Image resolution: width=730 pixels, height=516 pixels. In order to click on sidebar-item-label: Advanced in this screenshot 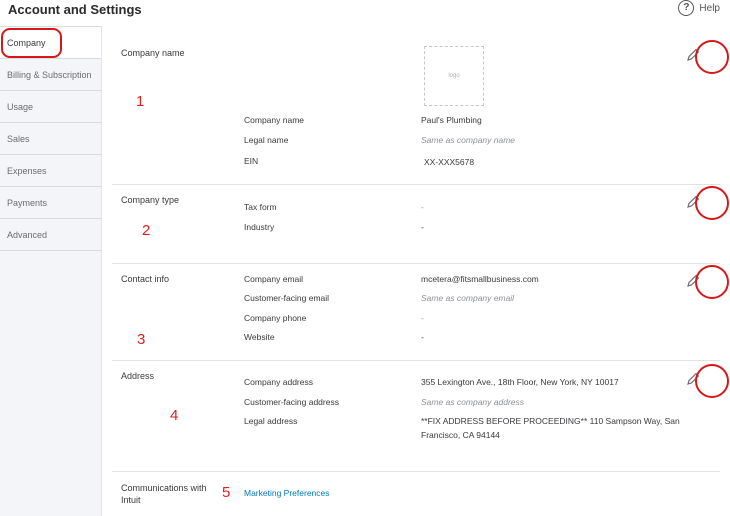, I will do `click(27, 234)`.